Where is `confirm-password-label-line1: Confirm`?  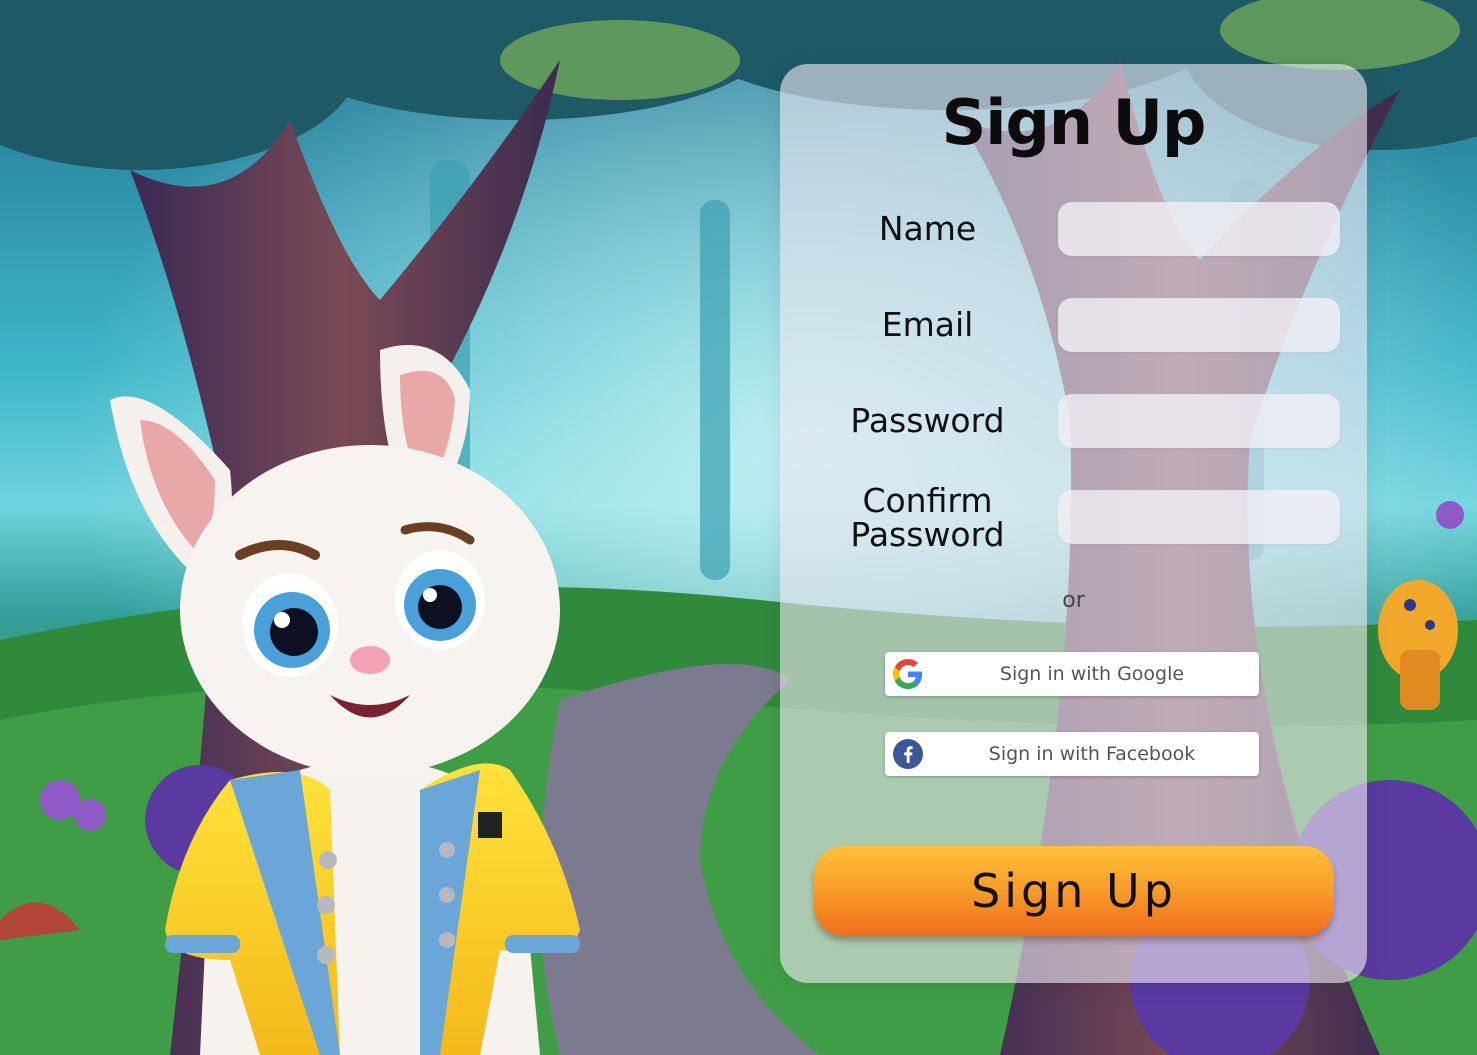
confirm-password-label-line1: Confirm is located at coordinates (927, 500).